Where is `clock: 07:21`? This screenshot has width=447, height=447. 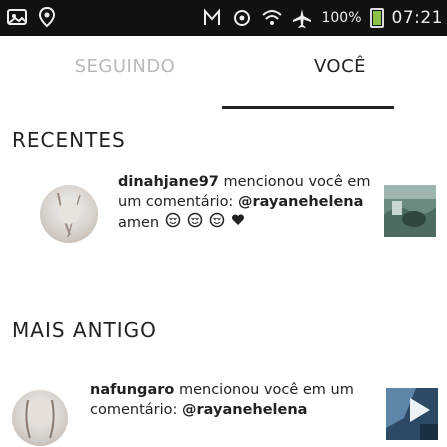 clock: 07:21 is located at coordinates (417, 18).